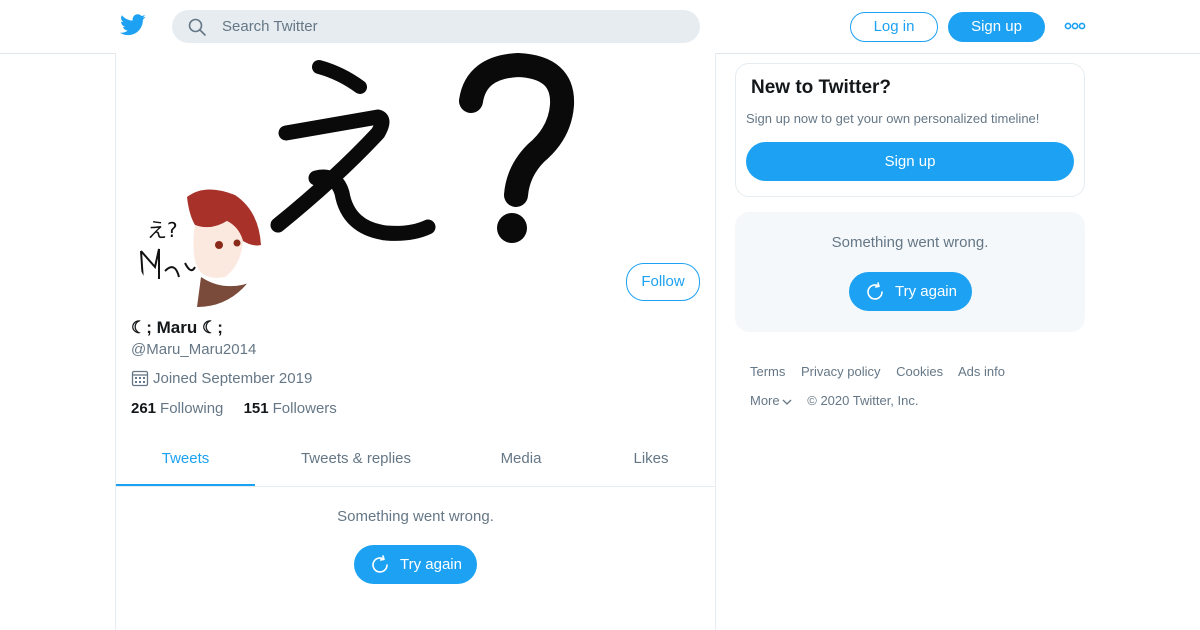  Describe the element at coordinates (996, 27) in the screenshot. I see `signup-button: Sign up` at that location.